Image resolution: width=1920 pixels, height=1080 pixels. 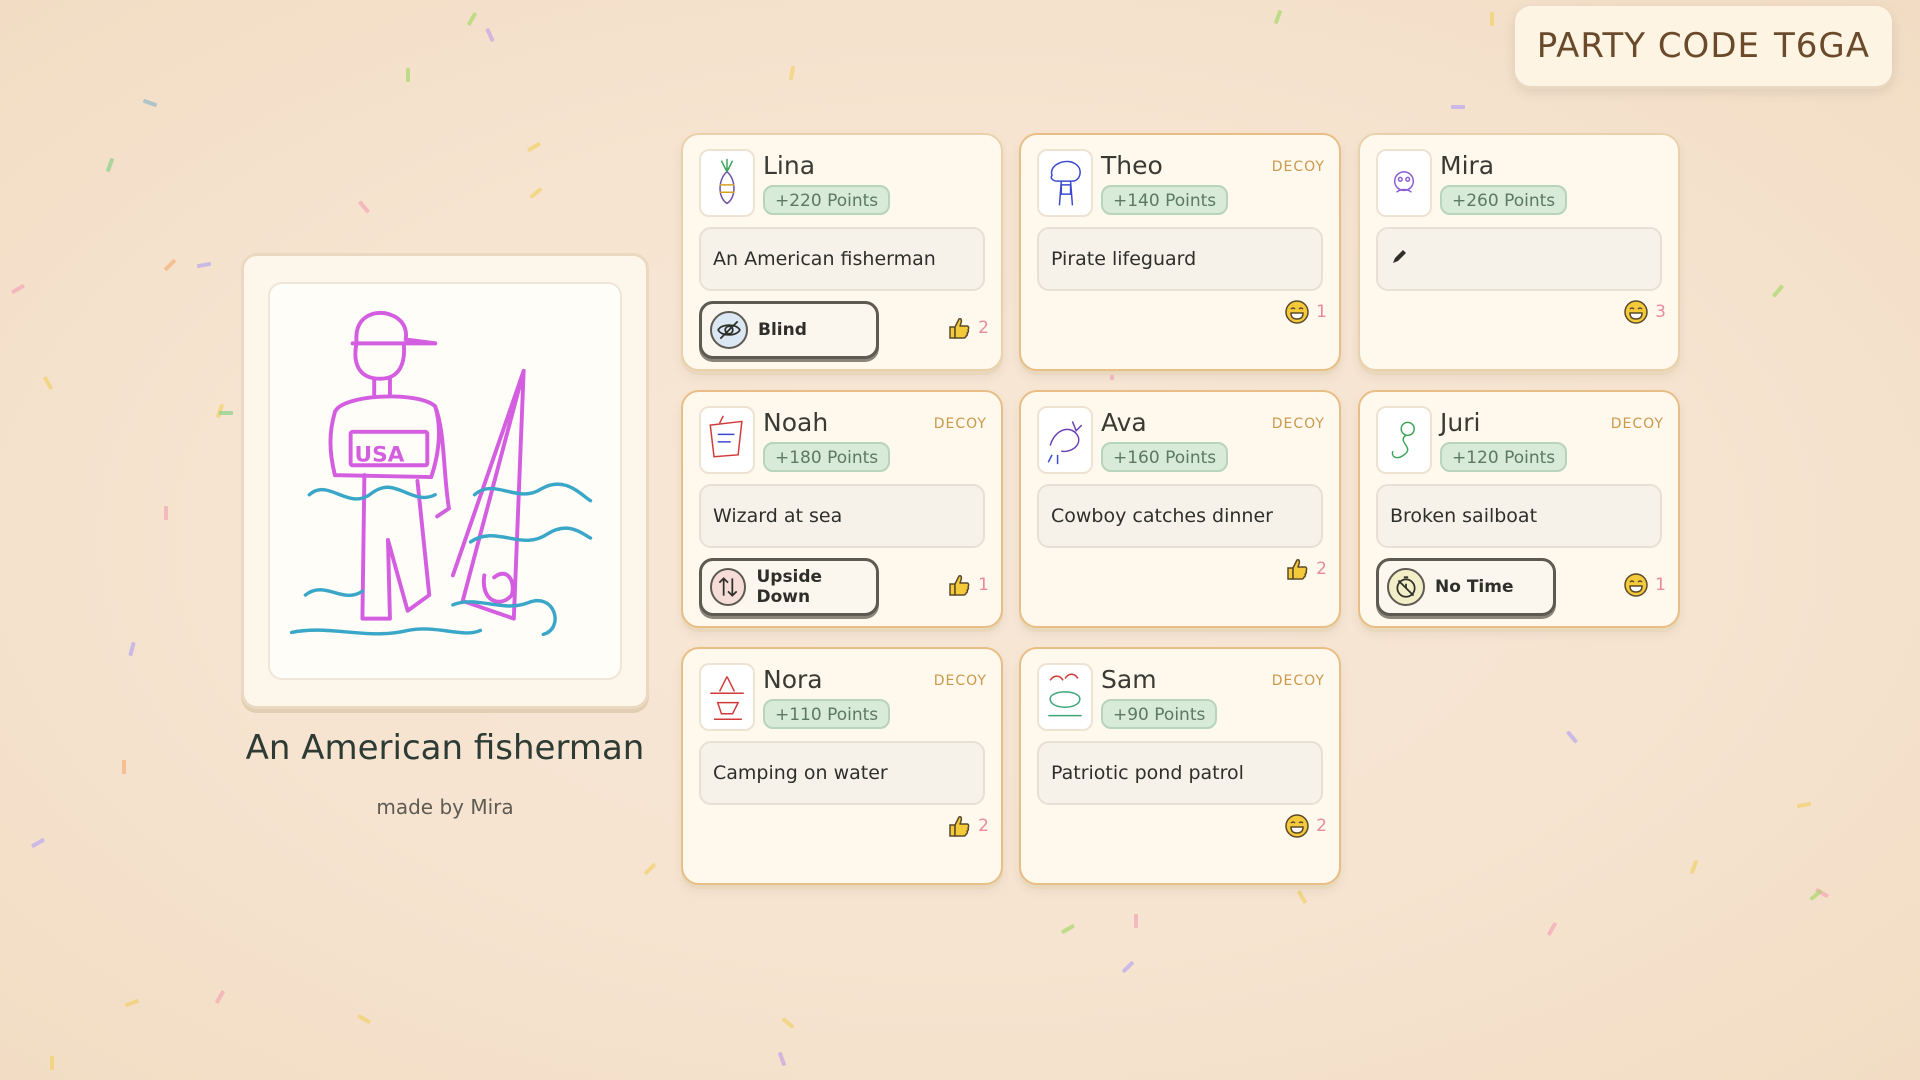 What do you see at coordinates (1132, 165) in the screenshot?
I see `player-name: Theo` at bounding box center [1132, 165].